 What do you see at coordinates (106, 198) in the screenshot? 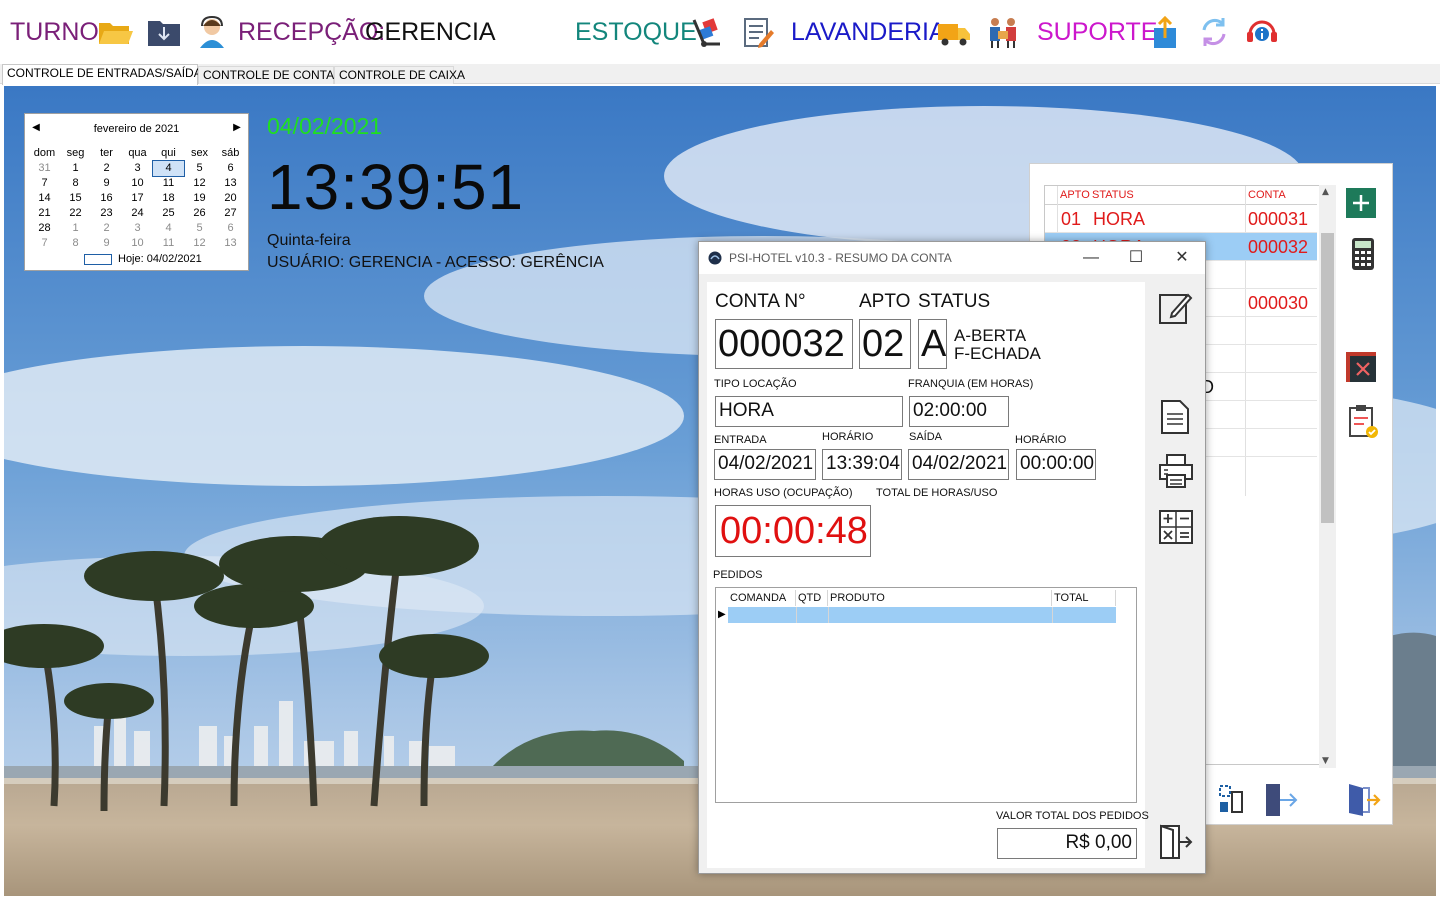
I see `calendar-day: 16` at bounding box center [106, 198].